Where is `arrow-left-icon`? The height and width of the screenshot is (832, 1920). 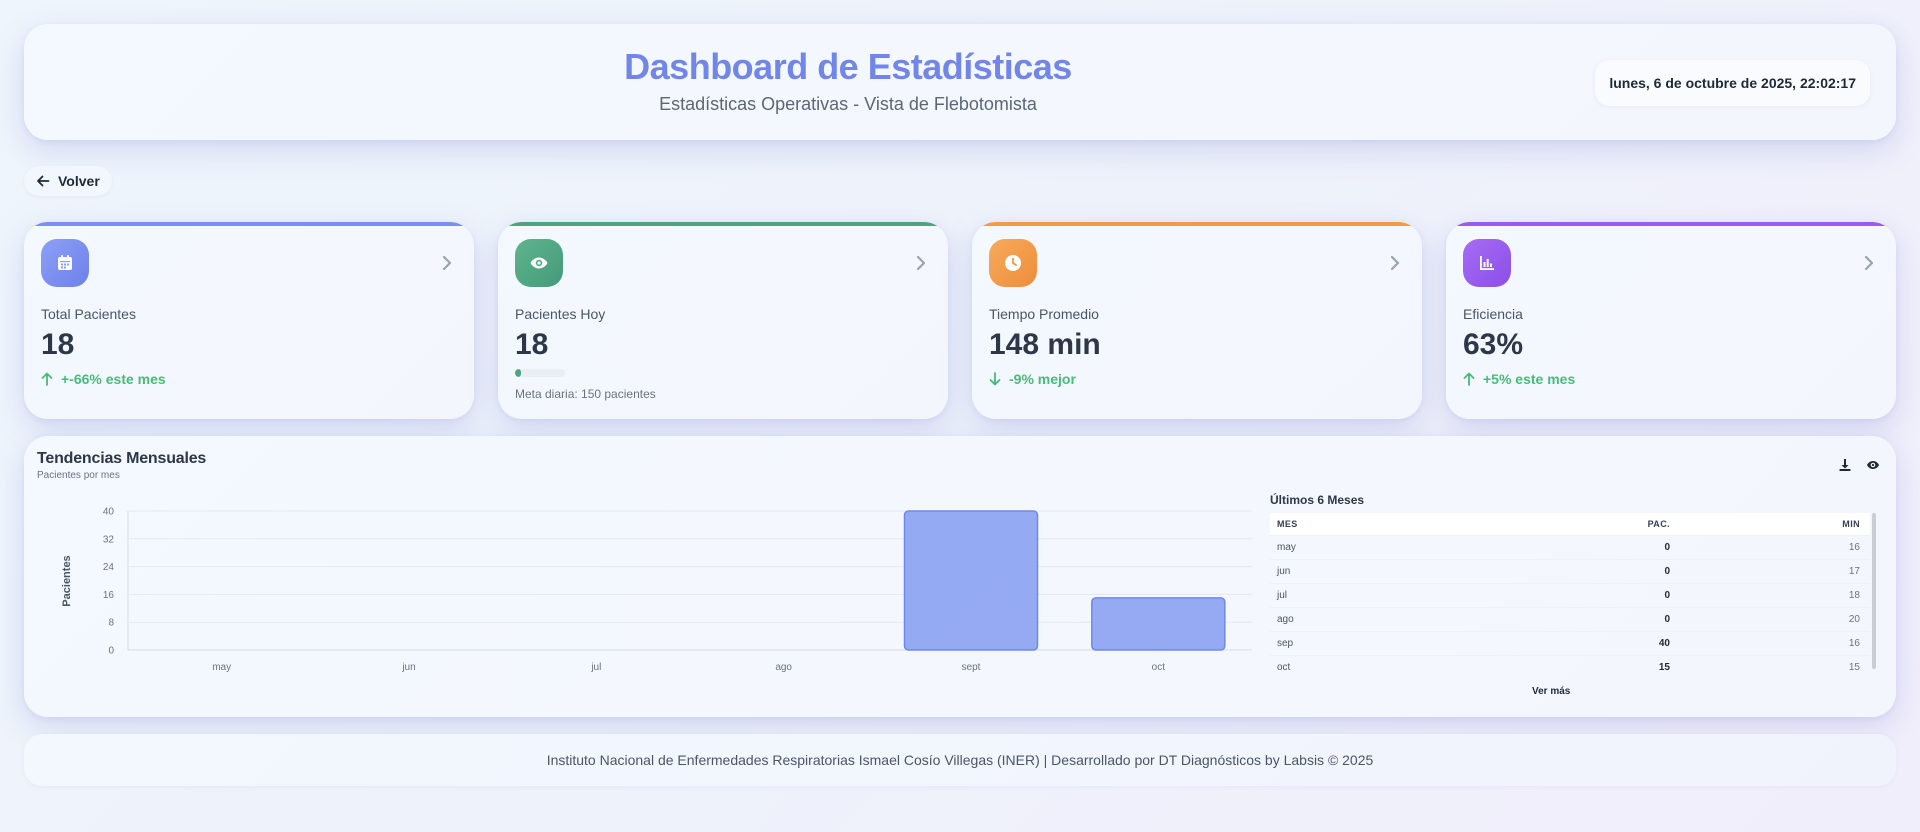
arrow-left-icon is located at coordinates (43, 181).